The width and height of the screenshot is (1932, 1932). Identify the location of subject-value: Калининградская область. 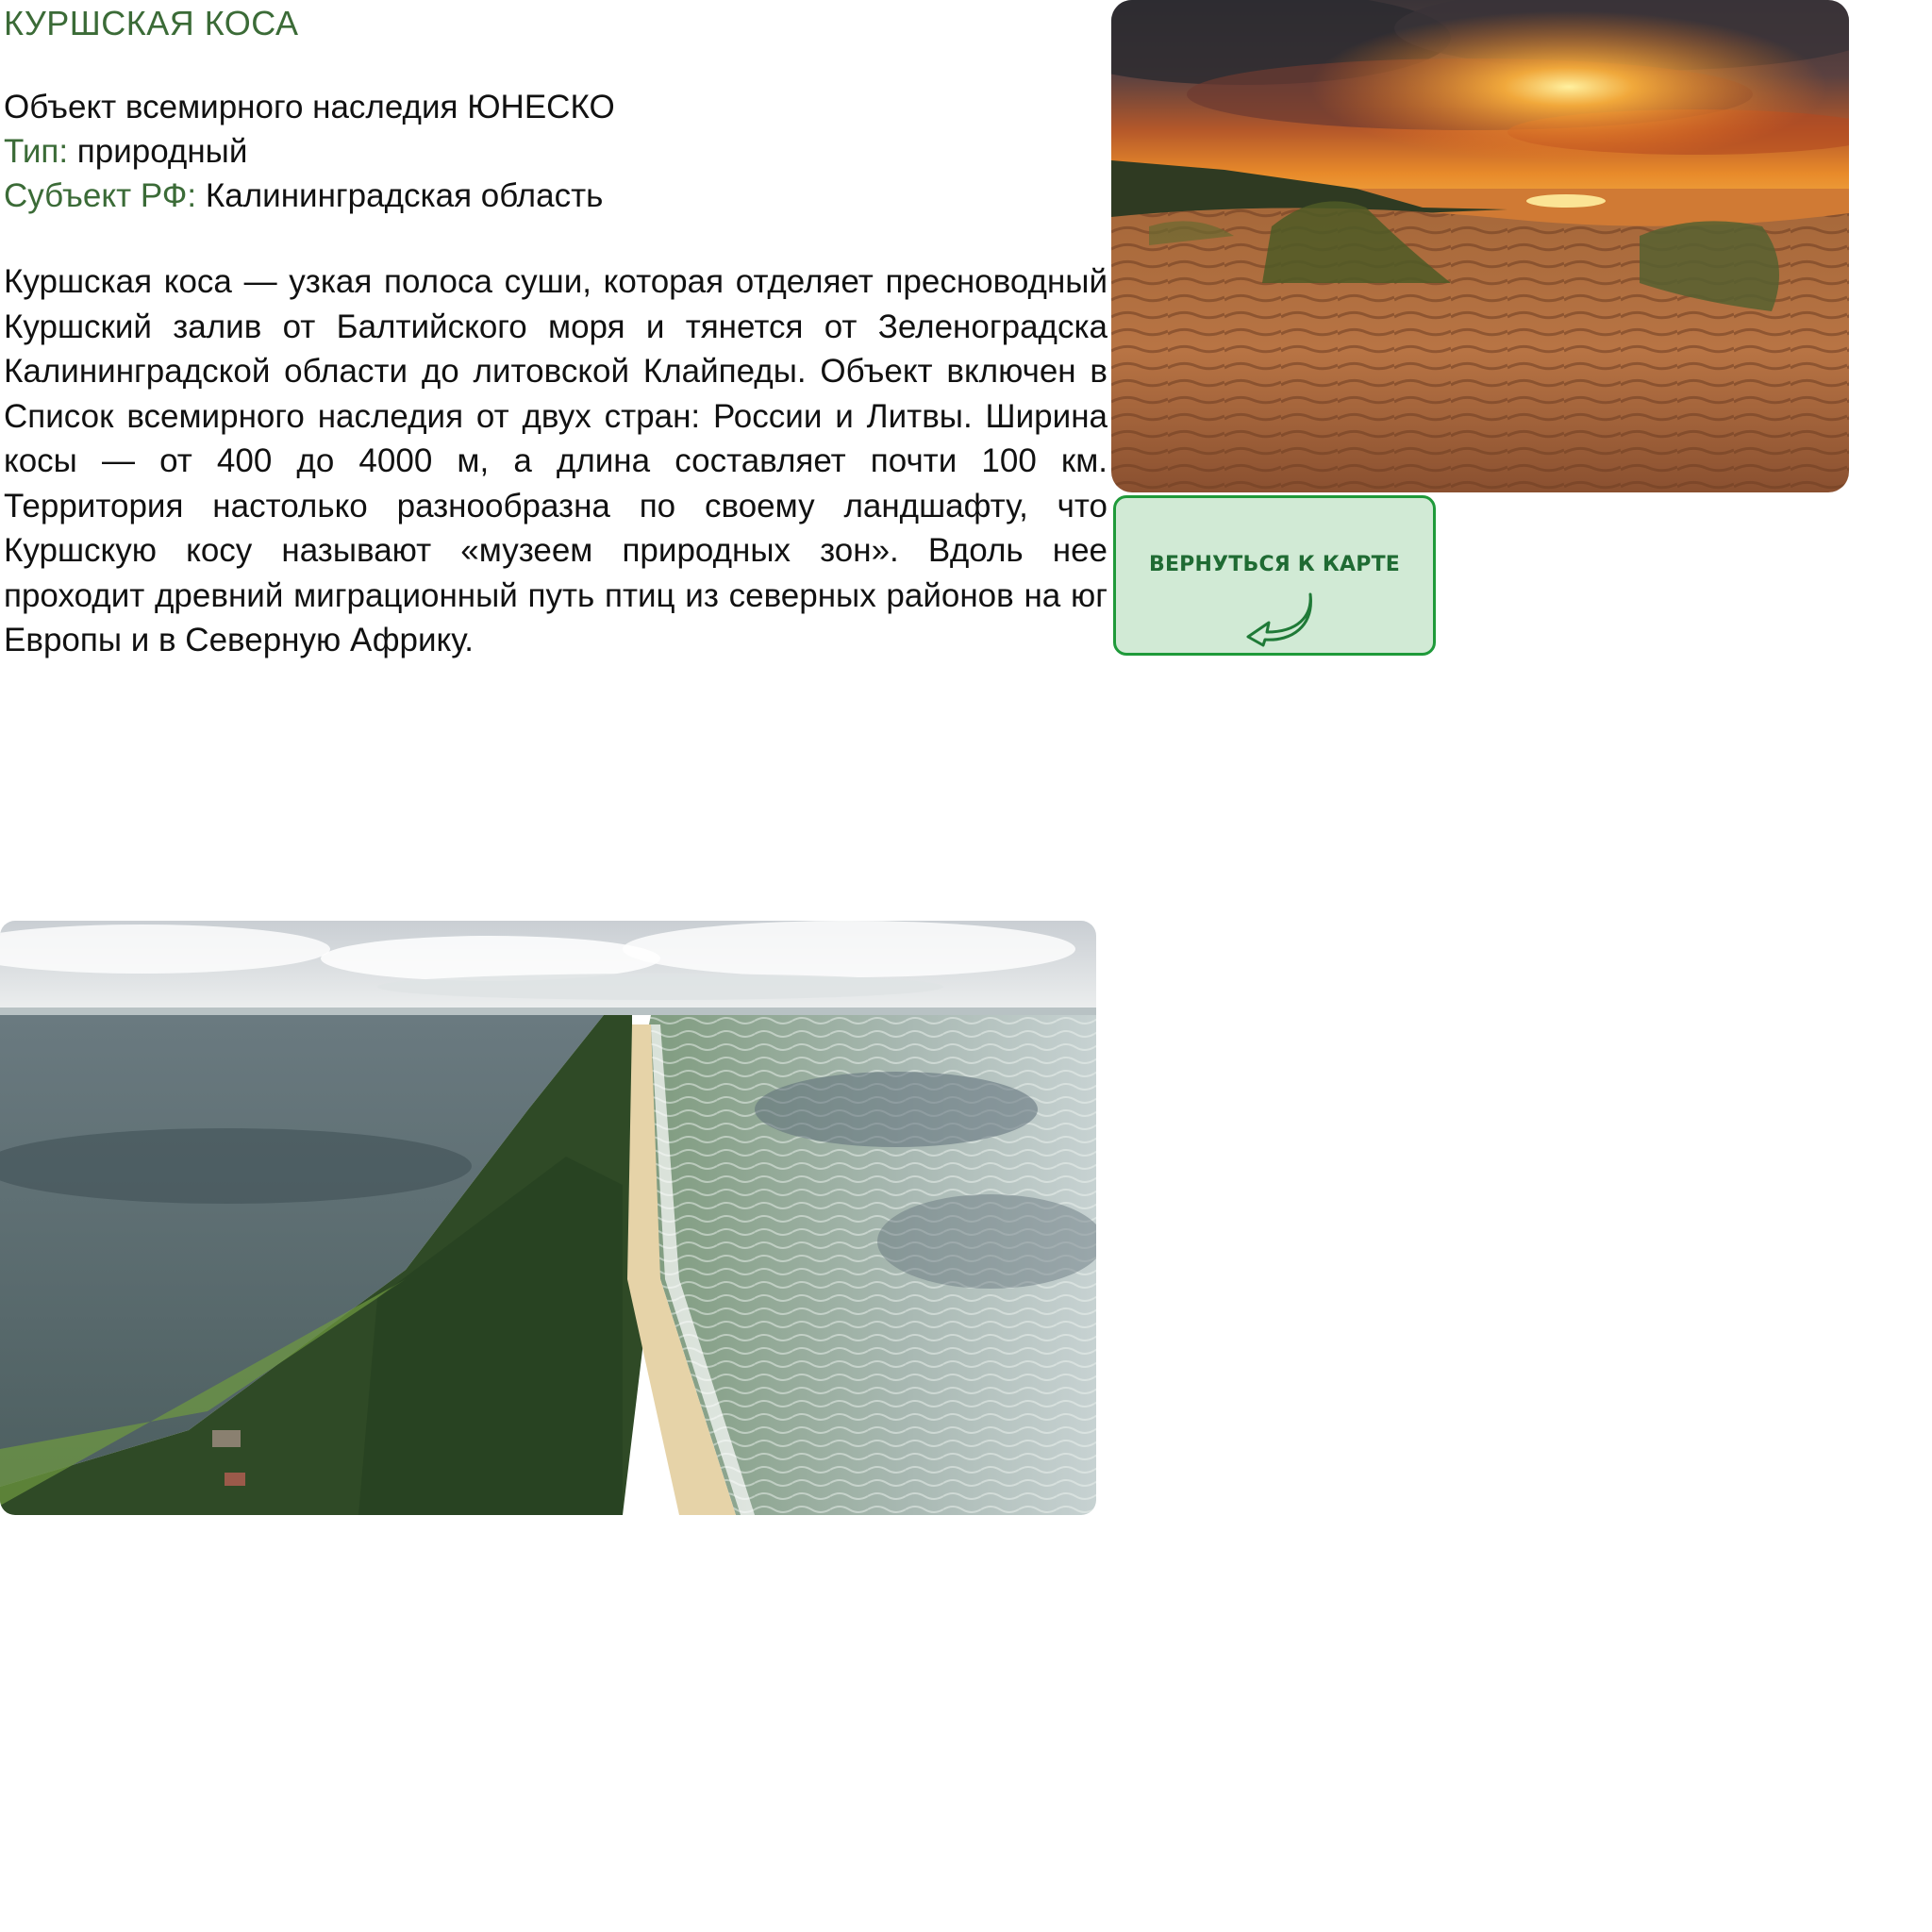
(400, 195).